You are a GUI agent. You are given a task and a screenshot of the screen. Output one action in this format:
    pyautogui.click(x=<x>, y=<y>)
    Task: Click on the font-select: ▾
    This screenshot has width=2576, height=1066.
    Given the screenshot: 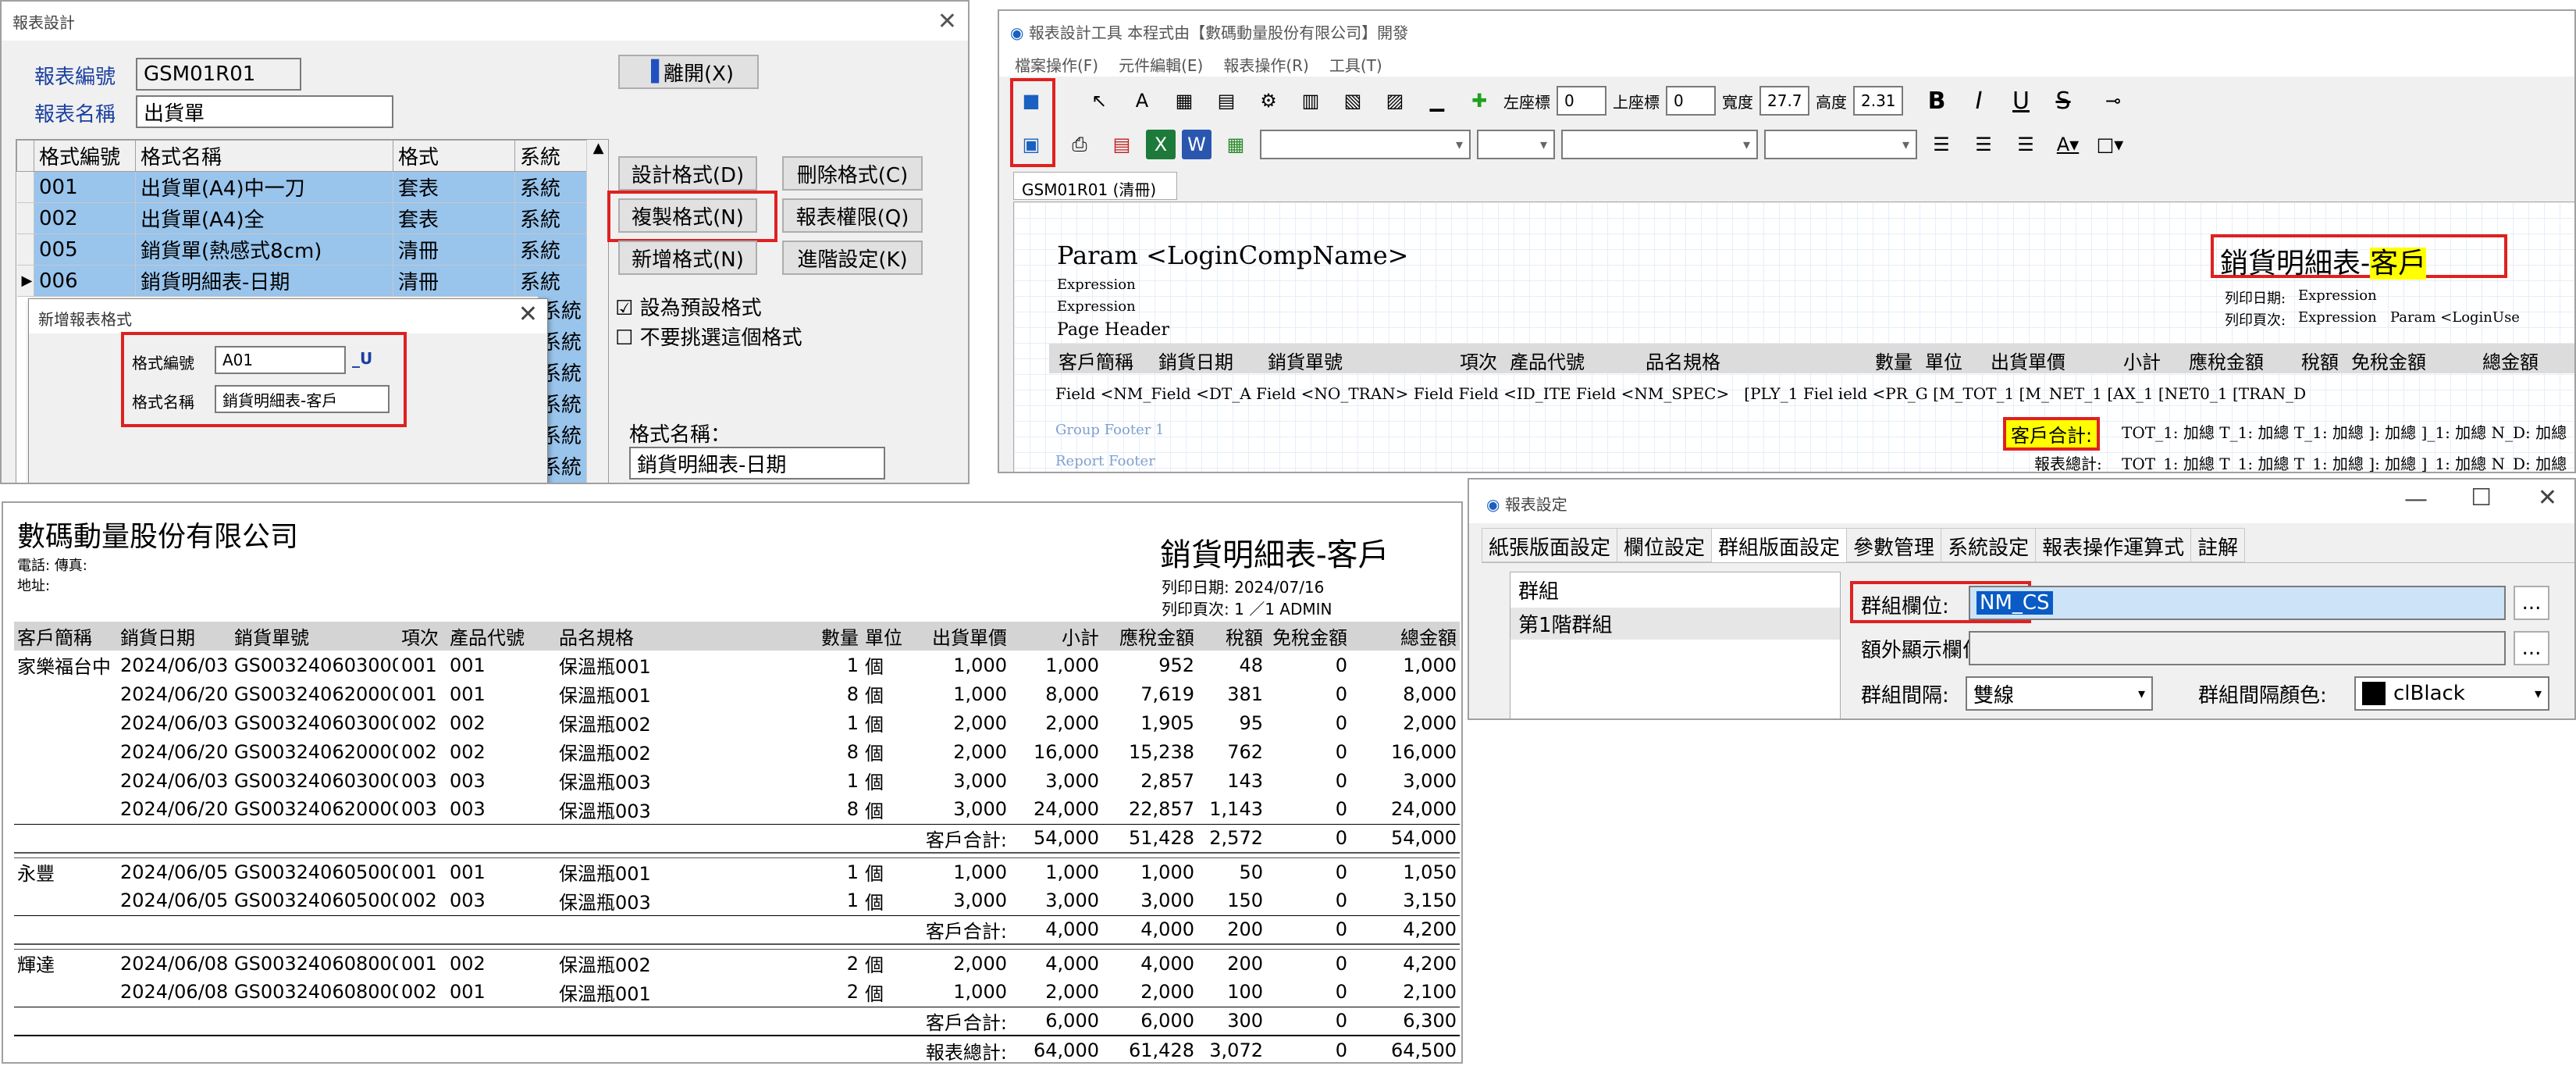 What is the action you would take?
    pyautogui.click(x=1365, y=144)
    